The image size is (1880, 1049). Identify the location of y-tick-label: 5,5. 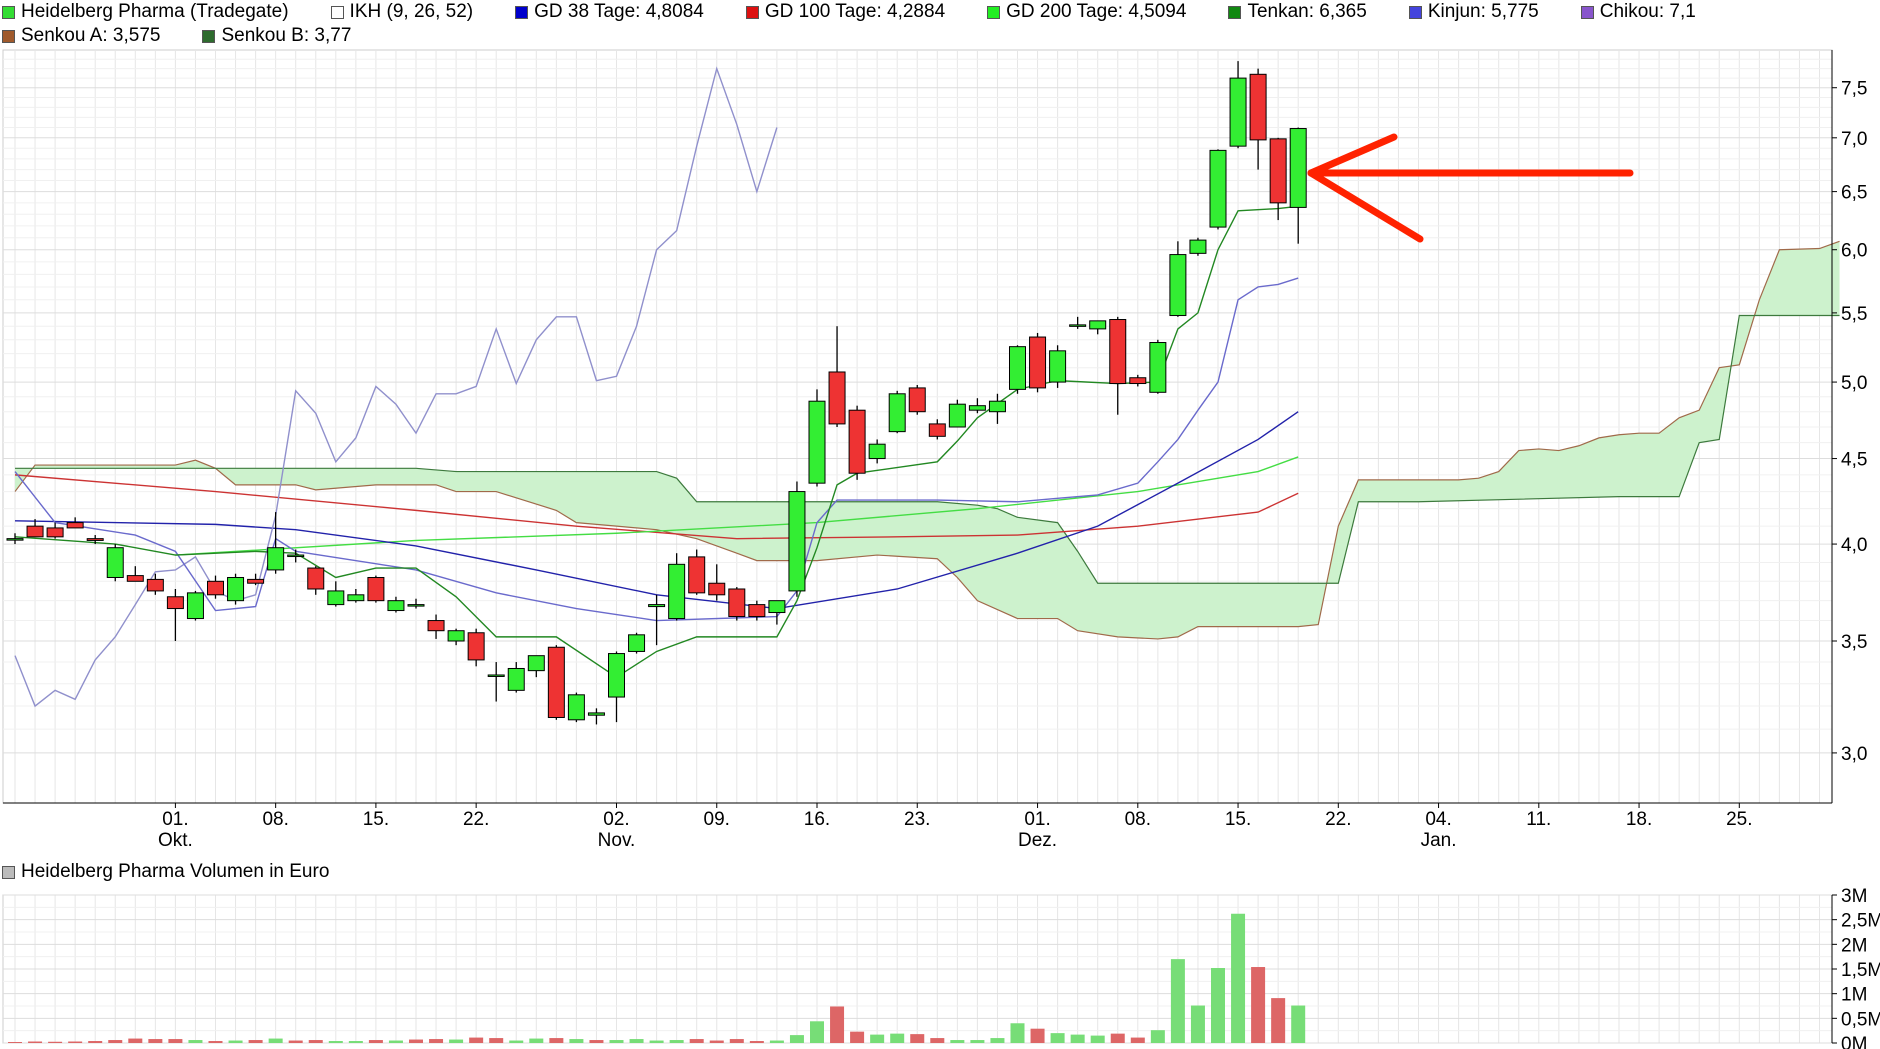
(1854, 314).